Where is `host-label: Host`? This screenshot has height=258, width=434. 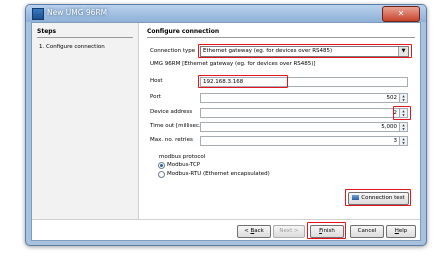 host-label: Host is located at coordinates (156, 81).